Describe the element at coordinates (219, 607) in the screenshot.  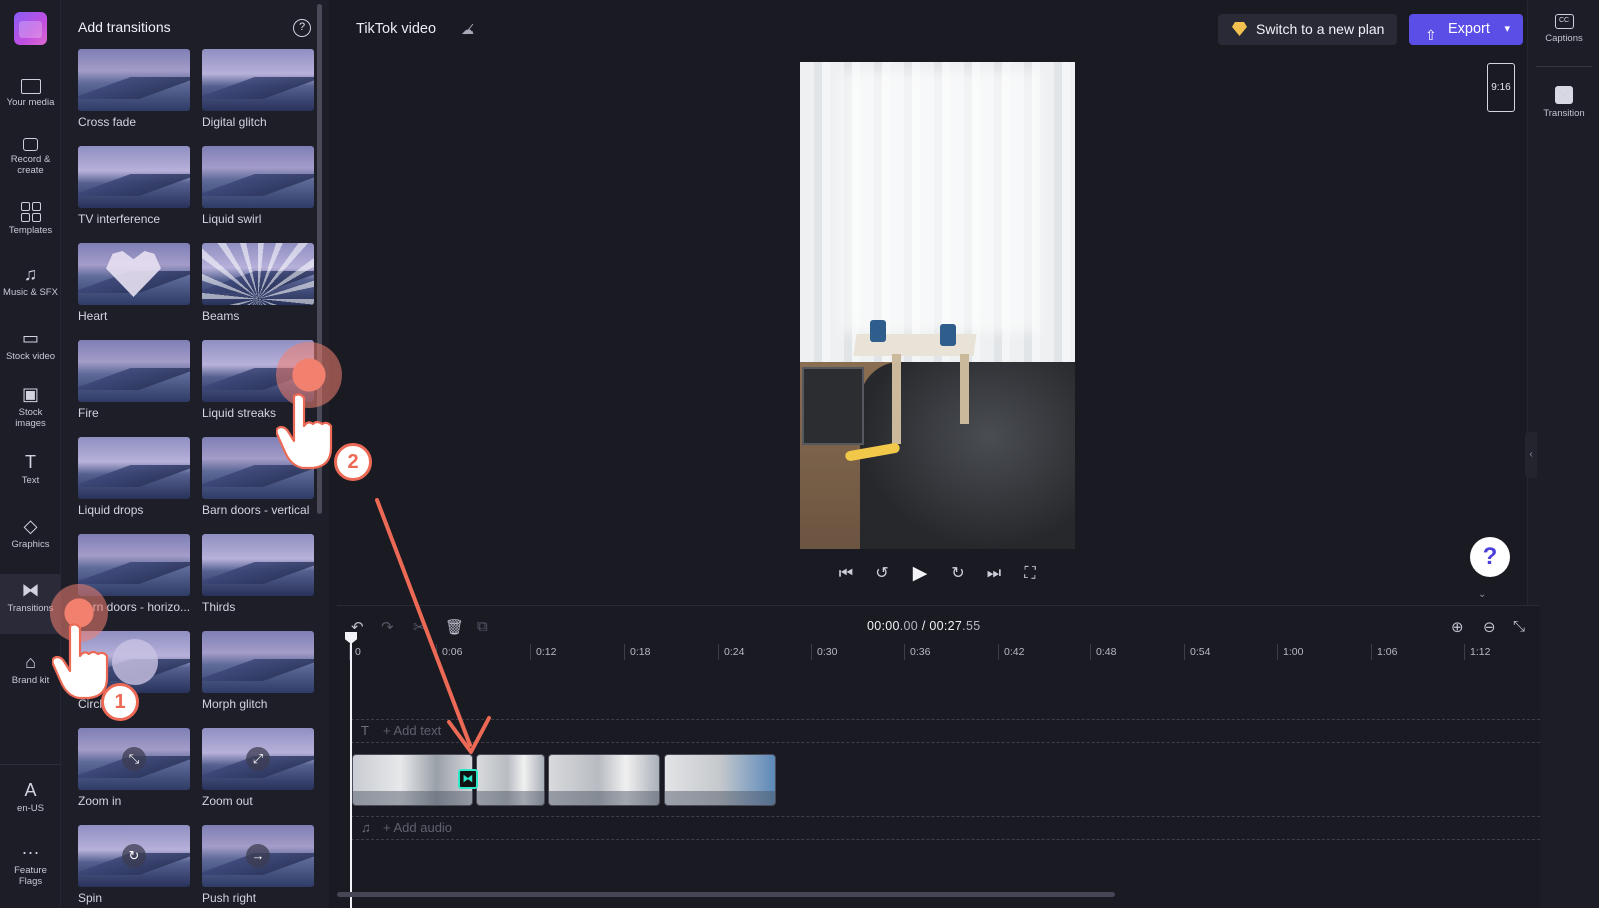
I see `transition-label: Thirds` at that location.